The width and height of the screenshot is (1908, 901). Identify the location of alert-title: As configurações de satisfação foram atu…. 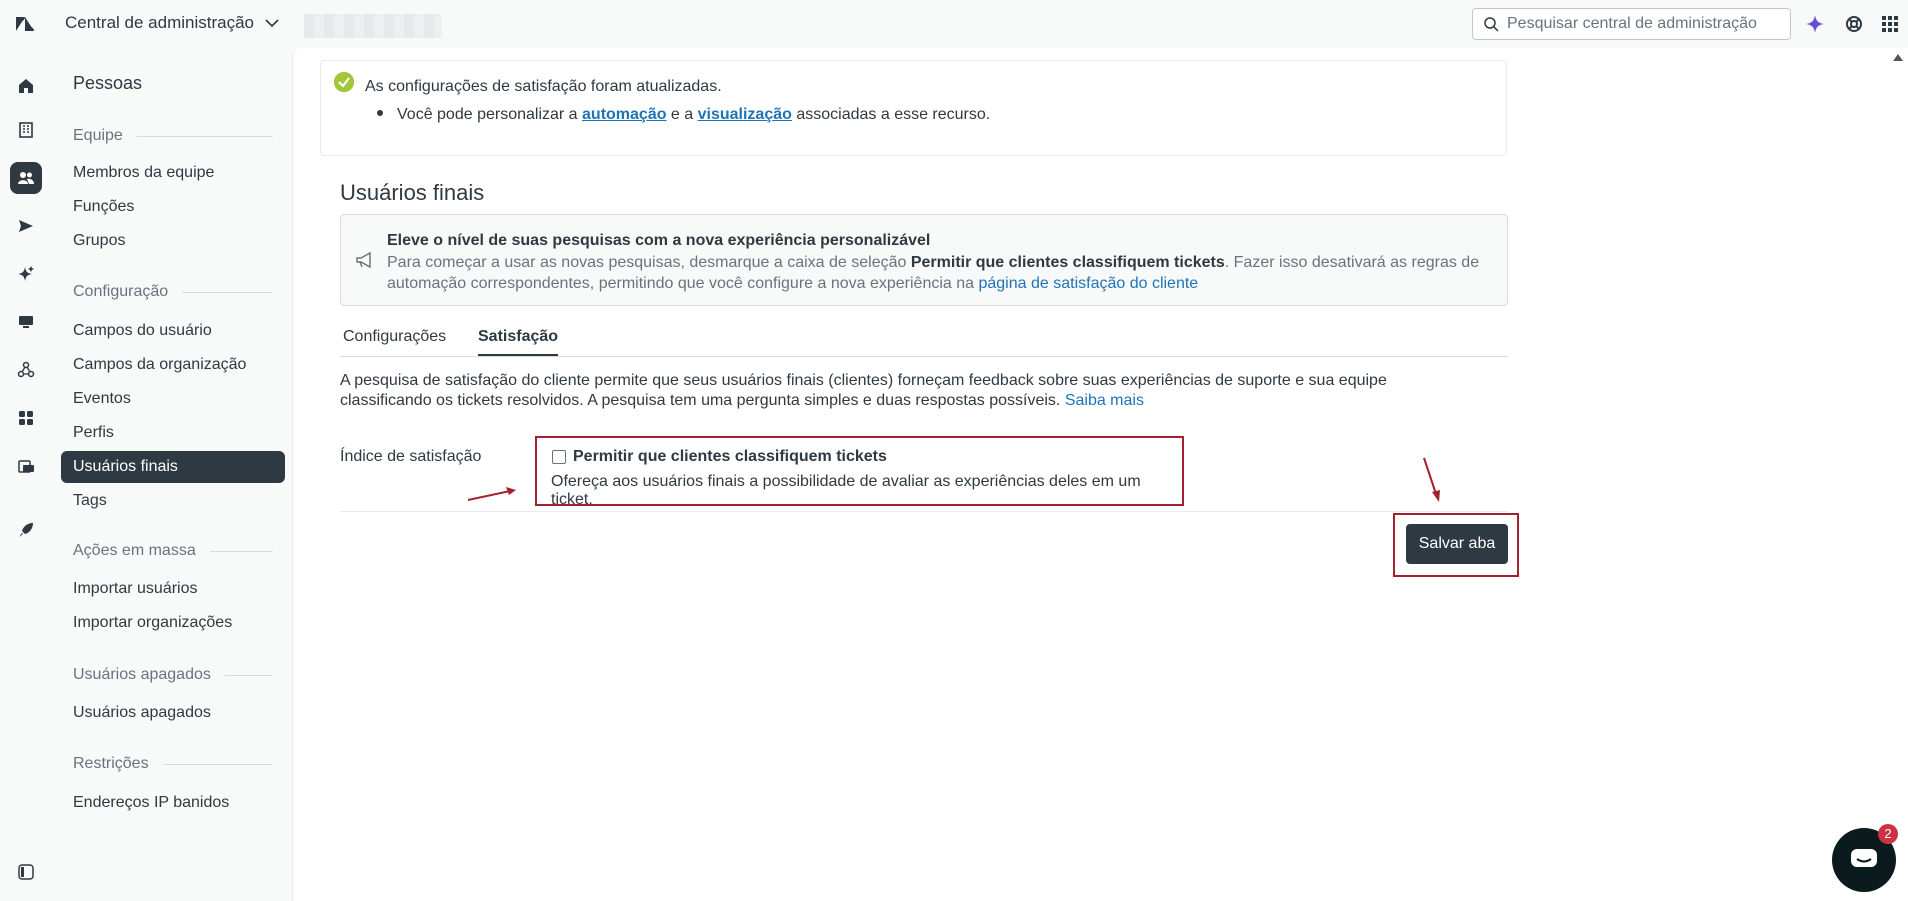
(543, 86).